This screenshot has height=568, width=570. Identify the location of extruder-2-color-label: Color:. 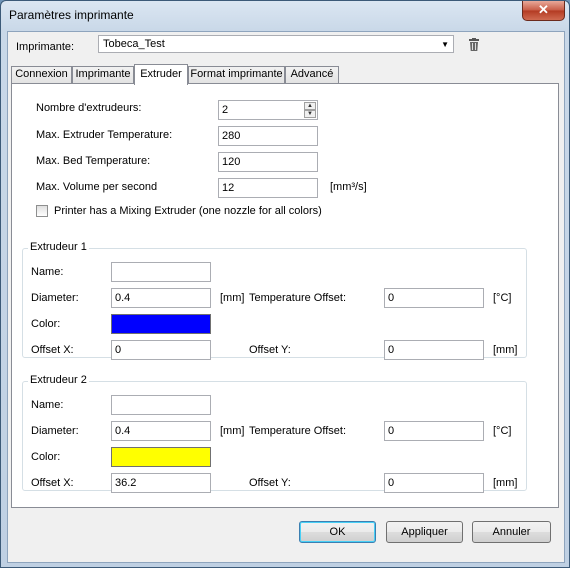
(46, 457).